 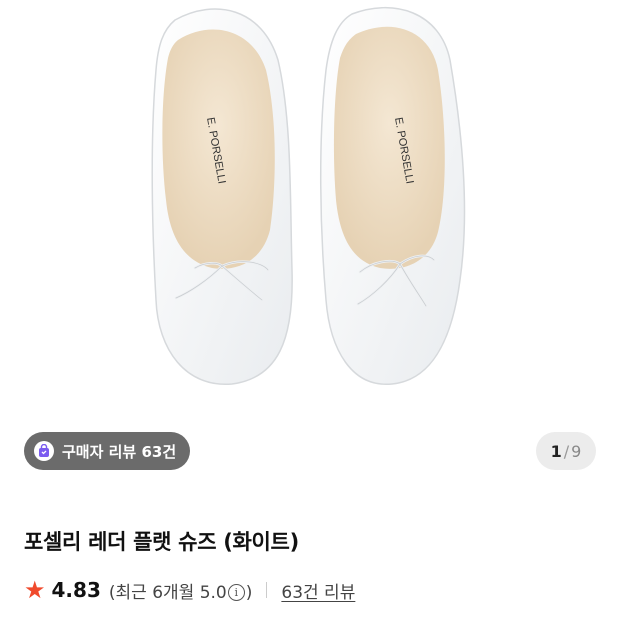 I want to click on review-chip-label: 구매자 리뷰 63건, so click(x=119, y=451).